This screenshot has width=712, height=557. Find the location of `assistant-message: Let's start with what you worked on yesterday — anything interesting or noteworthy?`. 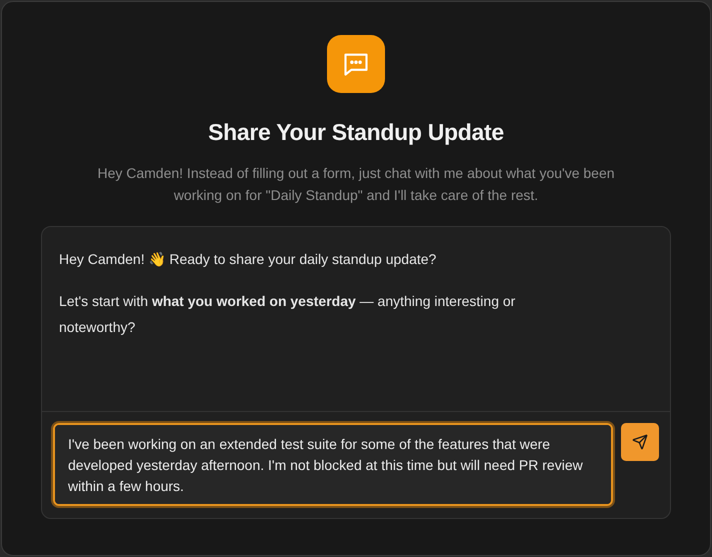

assistant-message: Let's start with what you worked on yesterday — anything interesting or noteworthy? is located at coordinates (287, 314).